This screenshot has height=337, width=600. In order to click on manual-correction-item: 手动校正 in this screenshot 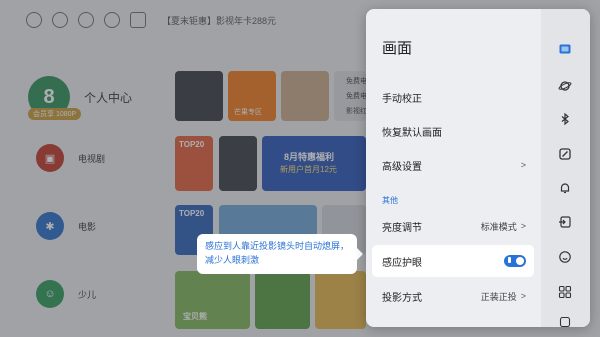, I will do `click(453, 97)`.